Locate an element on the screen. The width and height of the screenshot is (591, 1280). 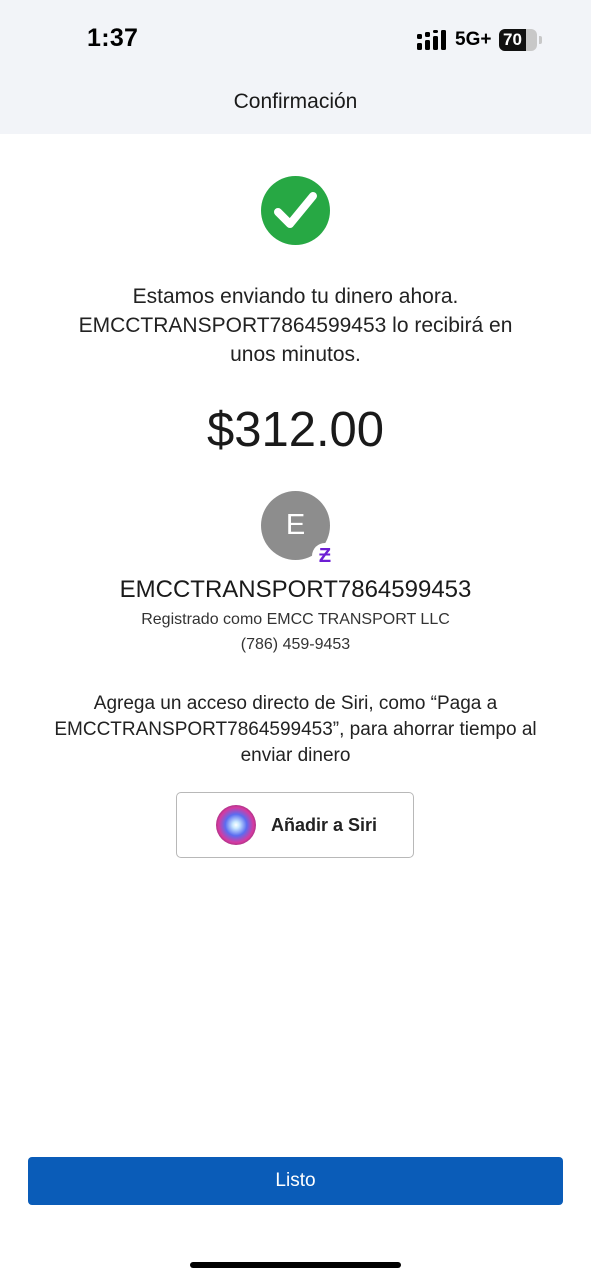
status-bar: 1:37 5G+ 70 is located at coordinates (295, 40).